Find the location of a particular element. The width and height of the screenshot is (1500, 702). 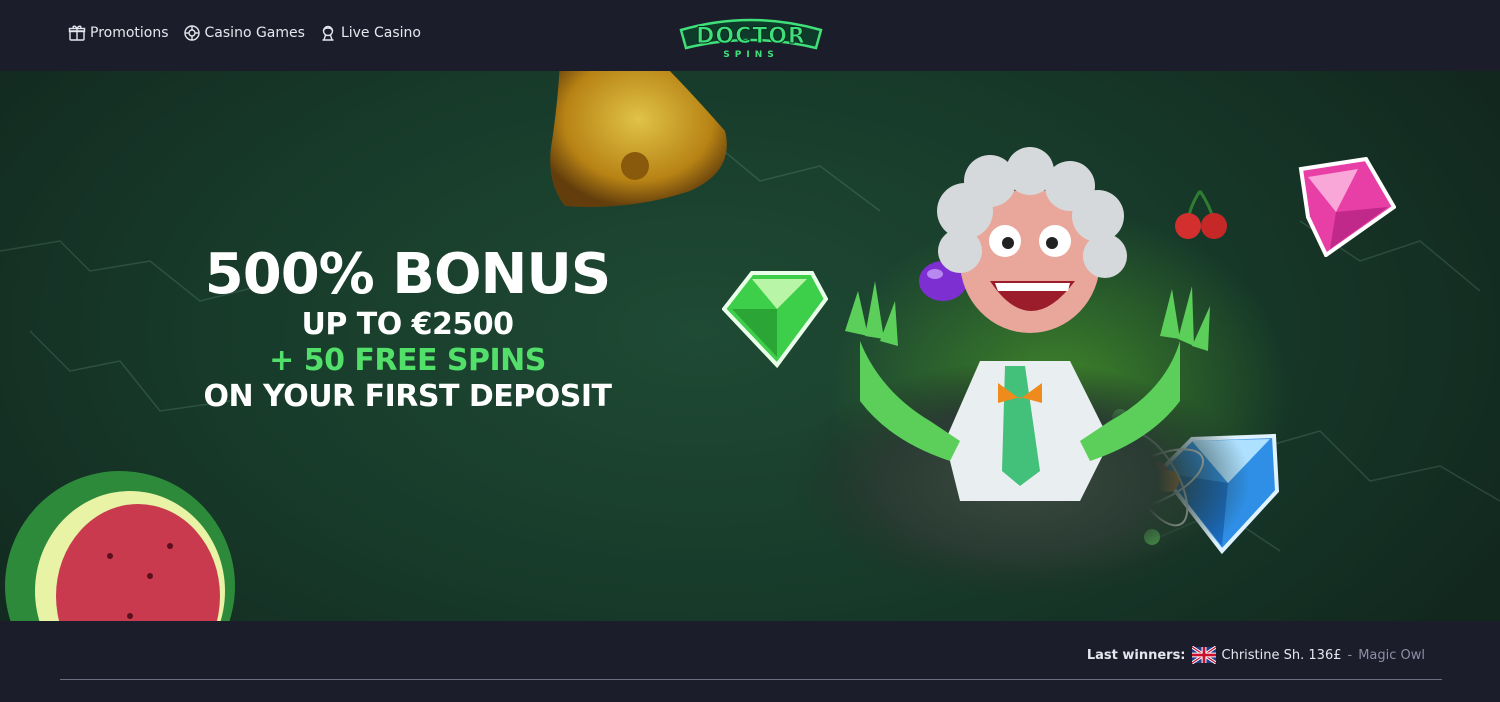

nav-promotions: Promotions is located at coordinates (118, 33).